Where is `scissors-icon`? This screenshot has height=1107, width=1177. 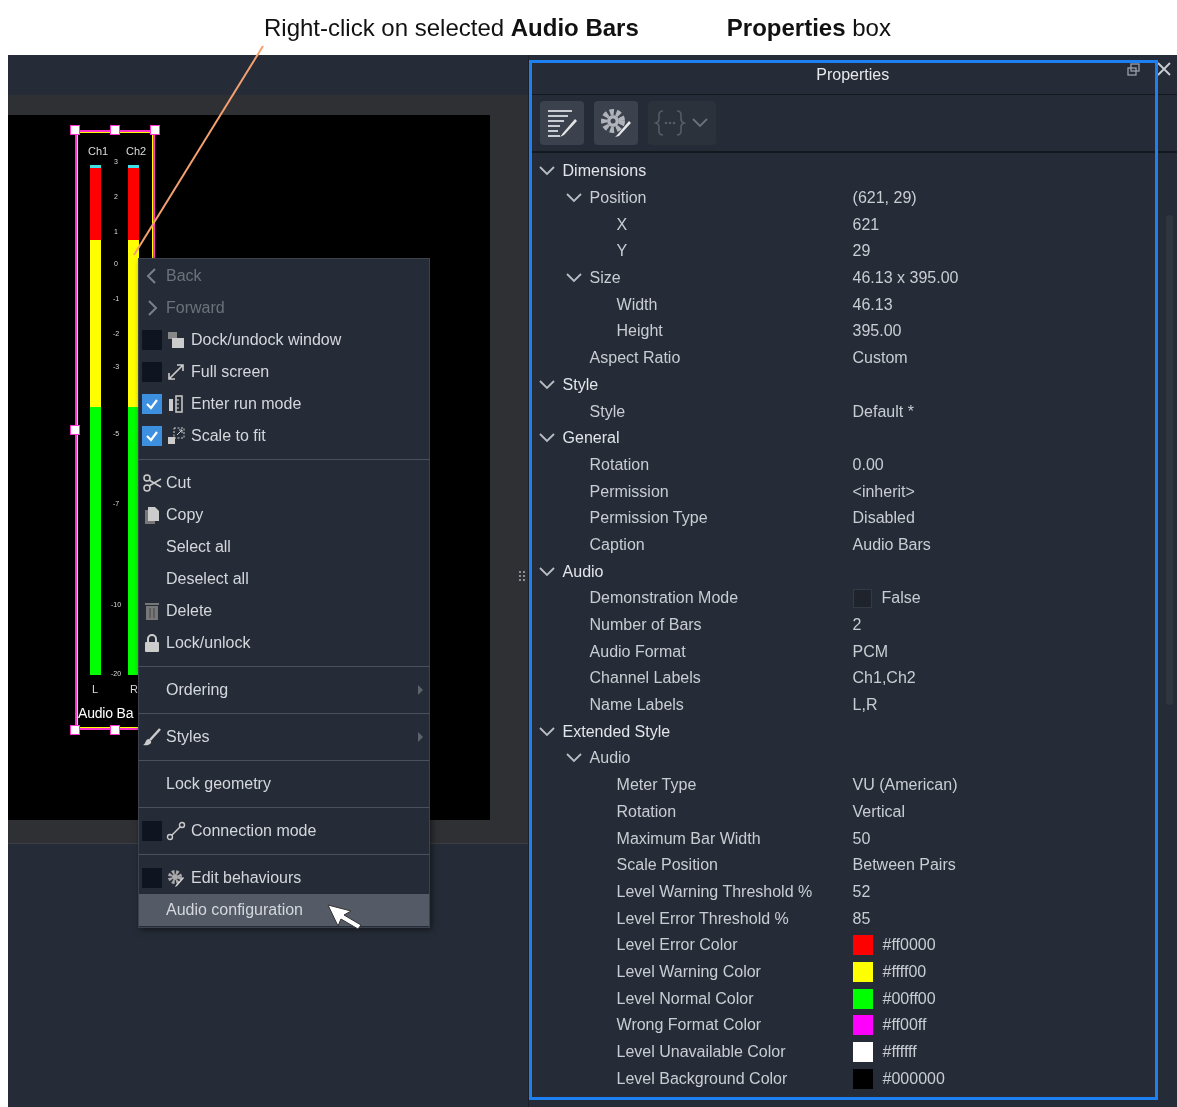 scissors-icon is located at coordinates (152, 483).